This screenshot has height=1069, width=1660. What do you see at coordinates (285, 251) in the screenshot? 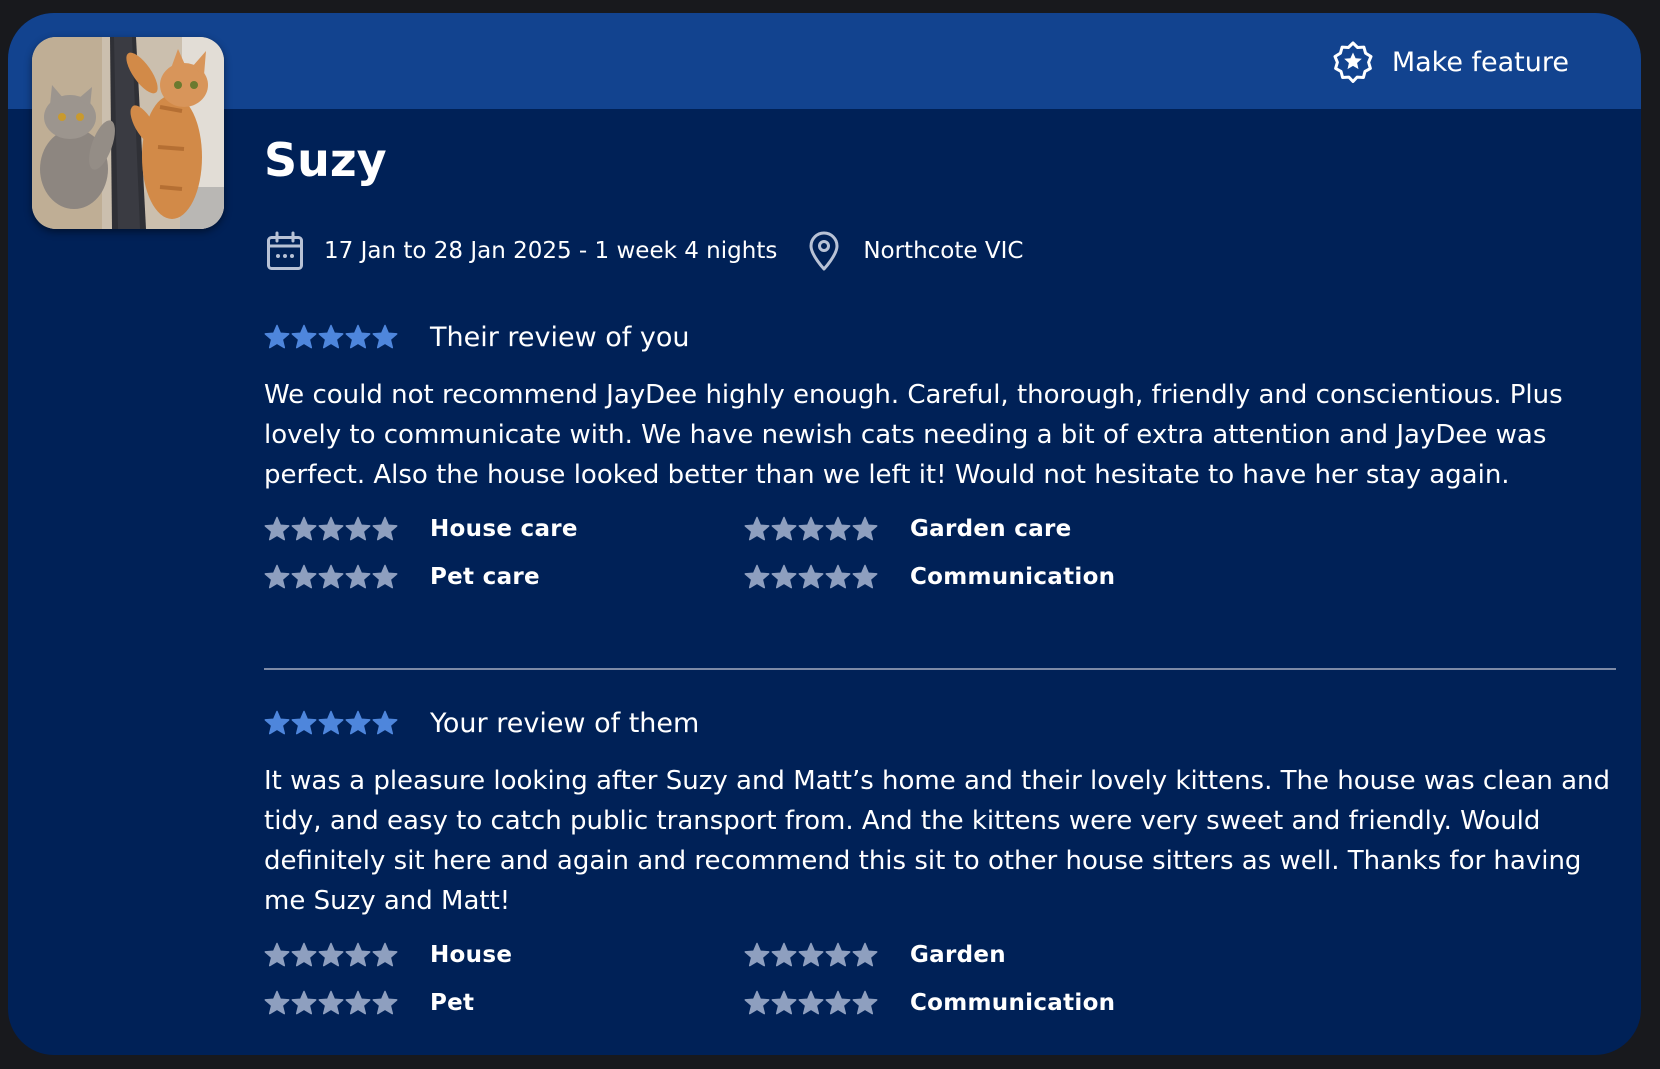
I see `calendar-icon` at bounding box center [285, 251].